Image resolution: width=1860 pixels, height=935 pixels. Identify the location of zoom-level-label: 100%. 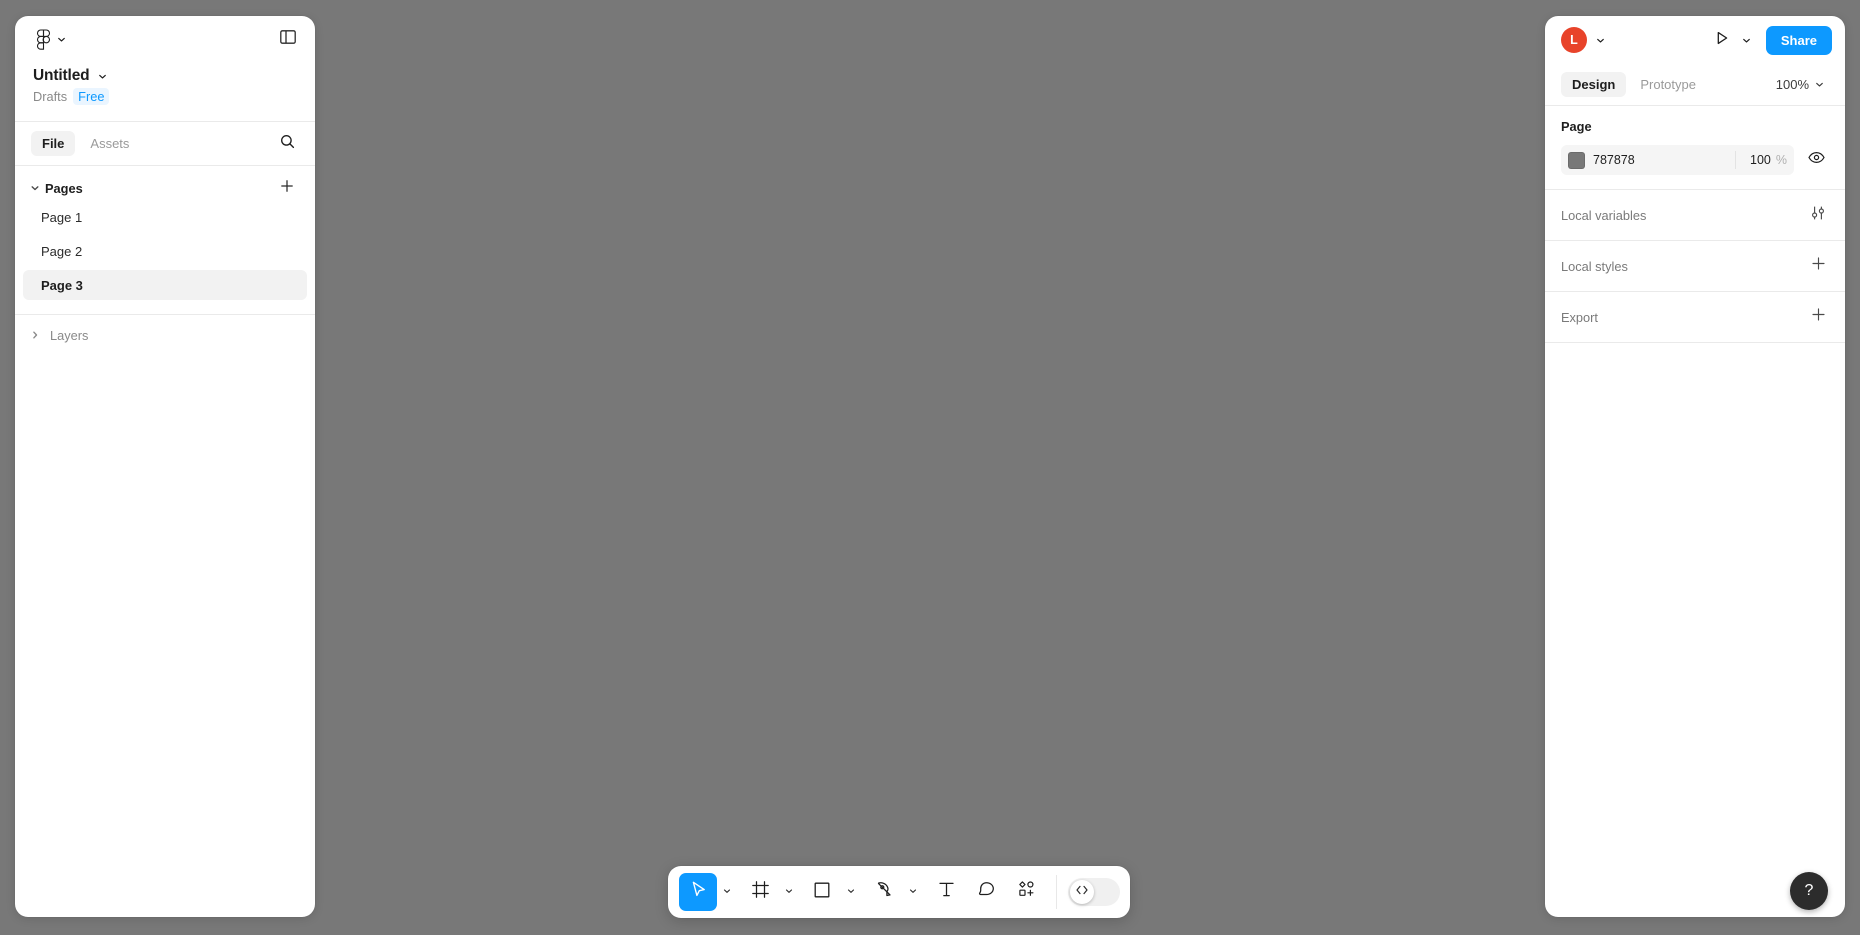
(1792, 84).